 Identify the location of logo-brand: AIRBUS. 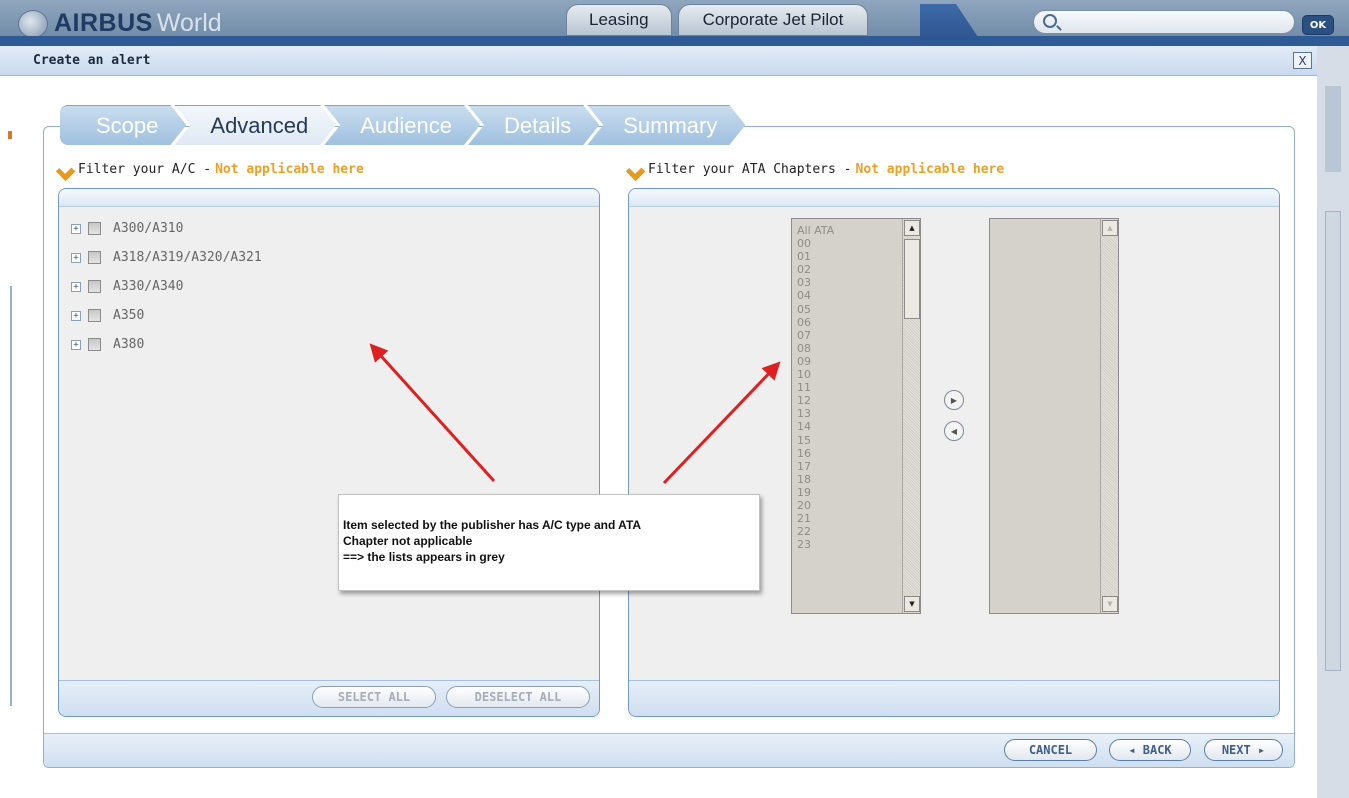
(103, 23).